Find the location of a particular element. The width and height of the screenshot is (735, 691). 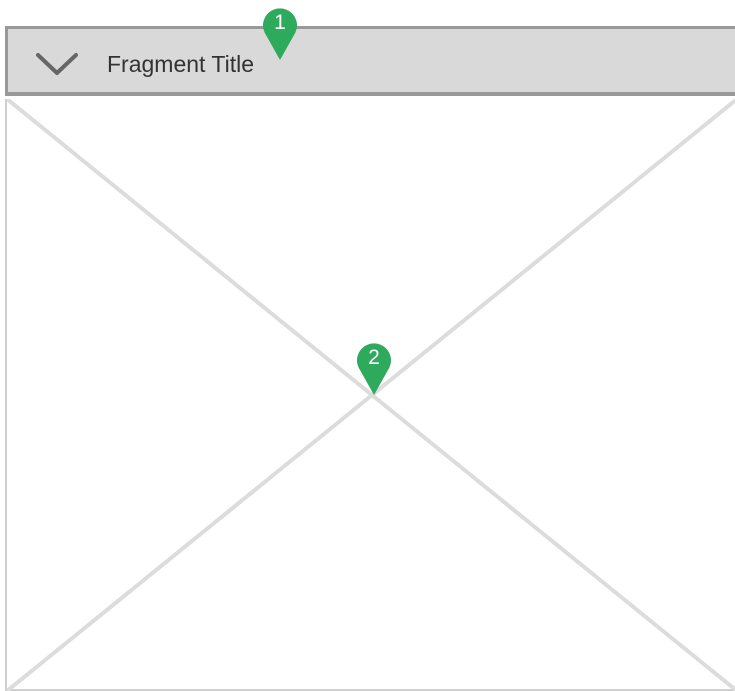

annotation-pin-2: 2 is located at coordinates (374, 368).